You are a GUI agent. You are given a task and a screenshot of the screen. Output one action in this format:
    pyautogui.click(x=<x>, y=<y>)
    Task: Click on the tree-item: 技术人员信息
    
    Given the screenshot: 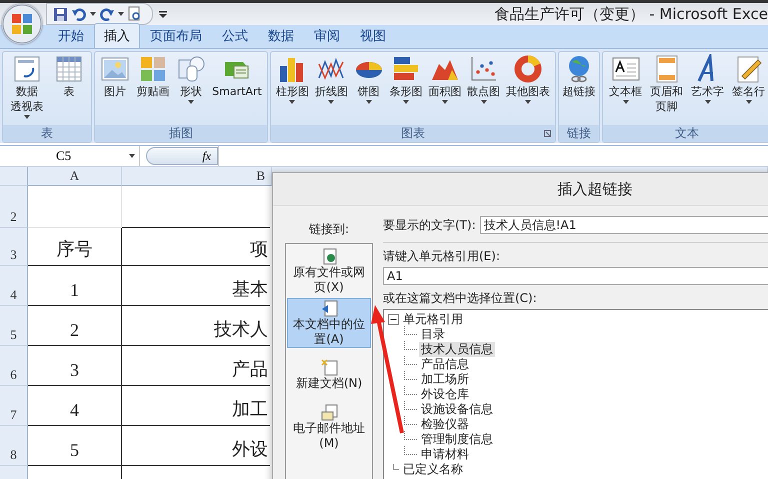 What is the action you would take?
    pyautogui.click(x=457, y=349)
    